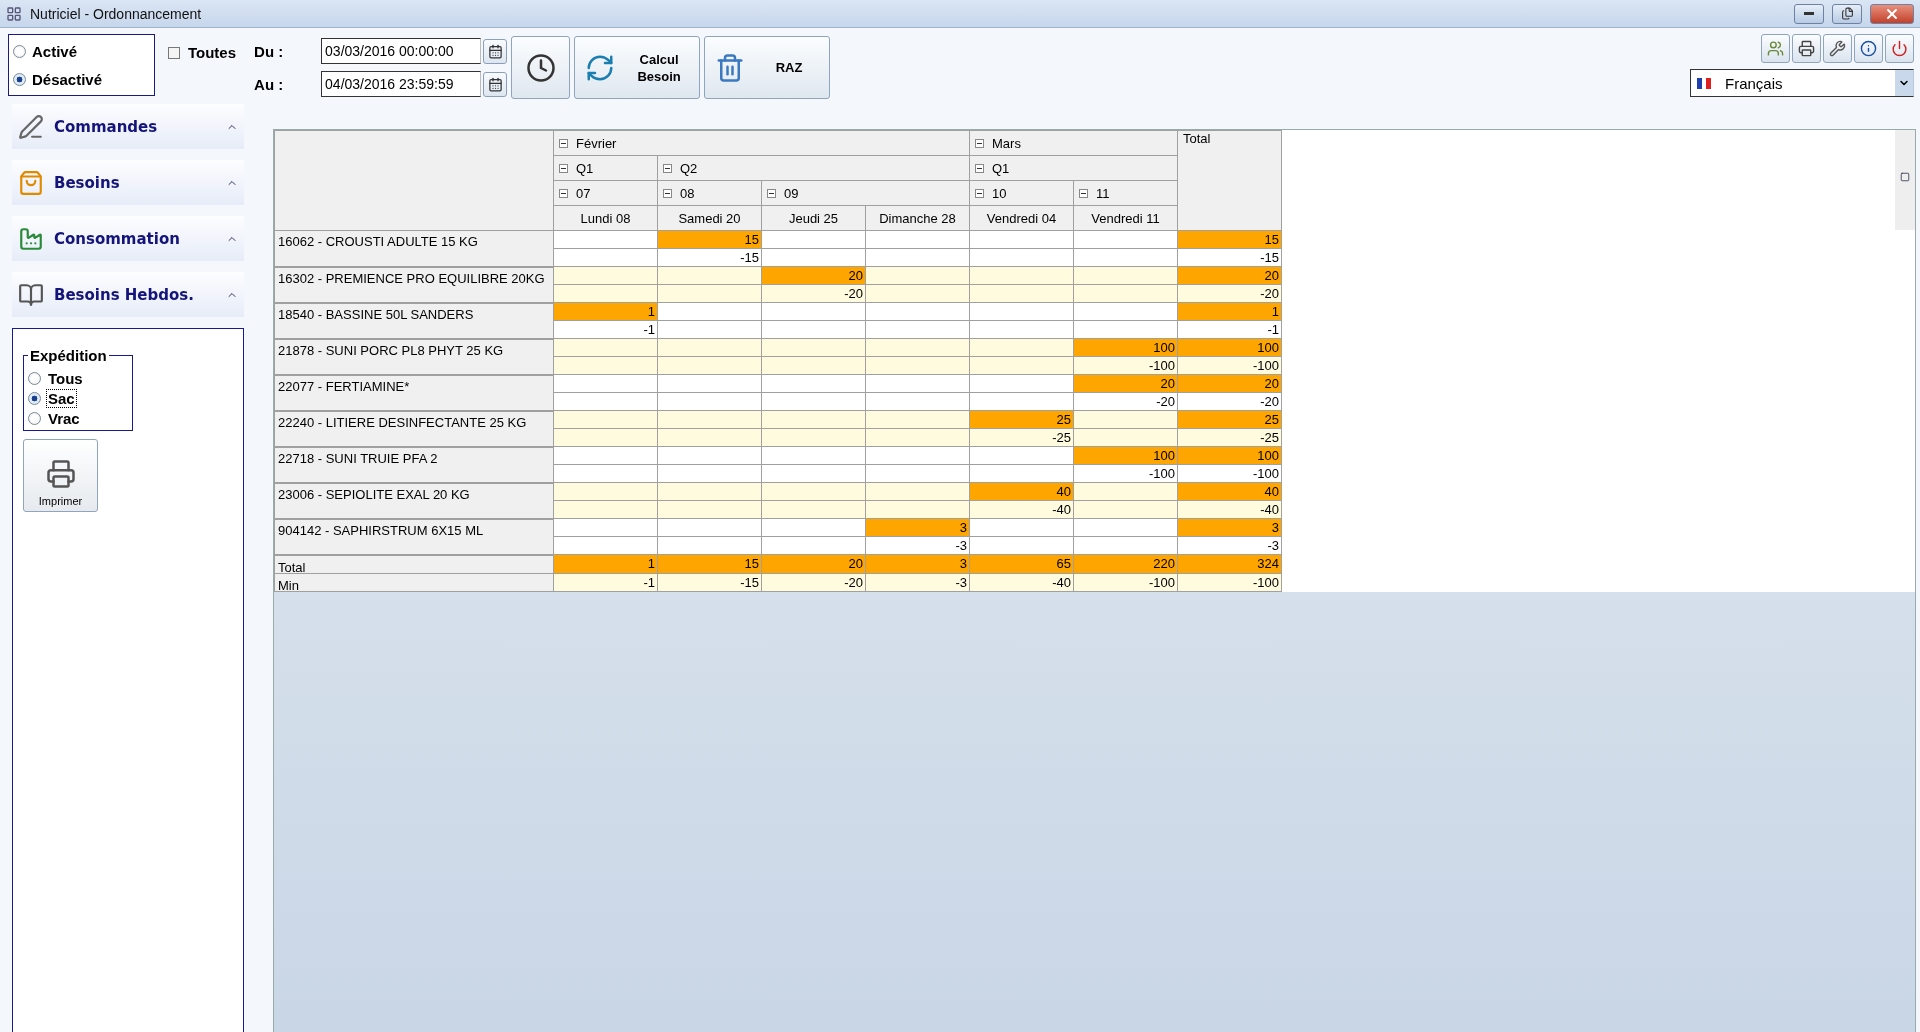  I want to click on close-button, so click(1892, 13).